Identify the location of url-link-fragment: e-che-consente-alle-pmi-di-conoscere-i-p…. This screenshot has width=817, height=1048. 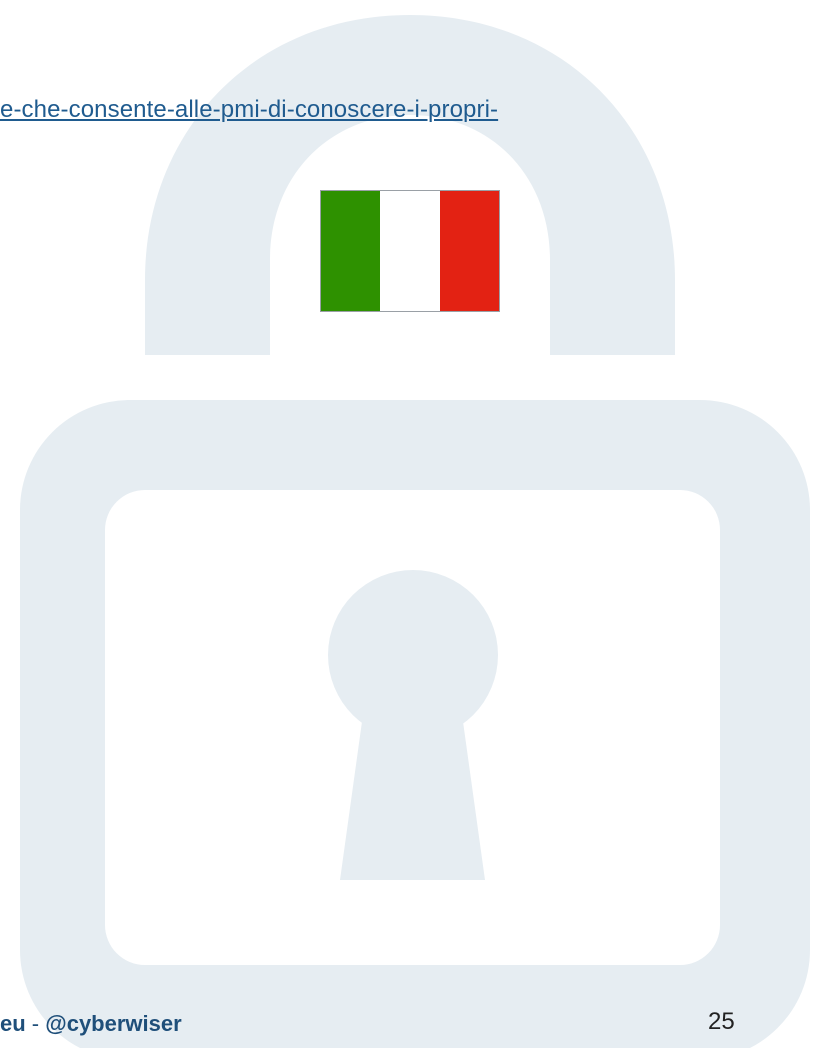
(249, 110).